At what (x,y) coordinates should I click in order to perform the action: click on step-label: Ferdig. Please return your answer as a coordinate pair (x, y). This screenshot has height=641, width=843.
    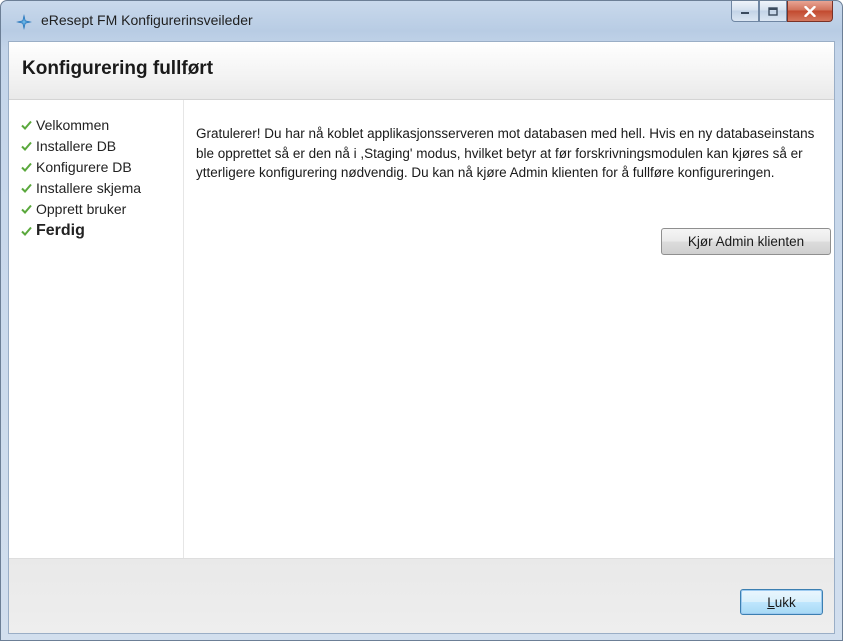
    Looking at the image, I should click on (60, 230).